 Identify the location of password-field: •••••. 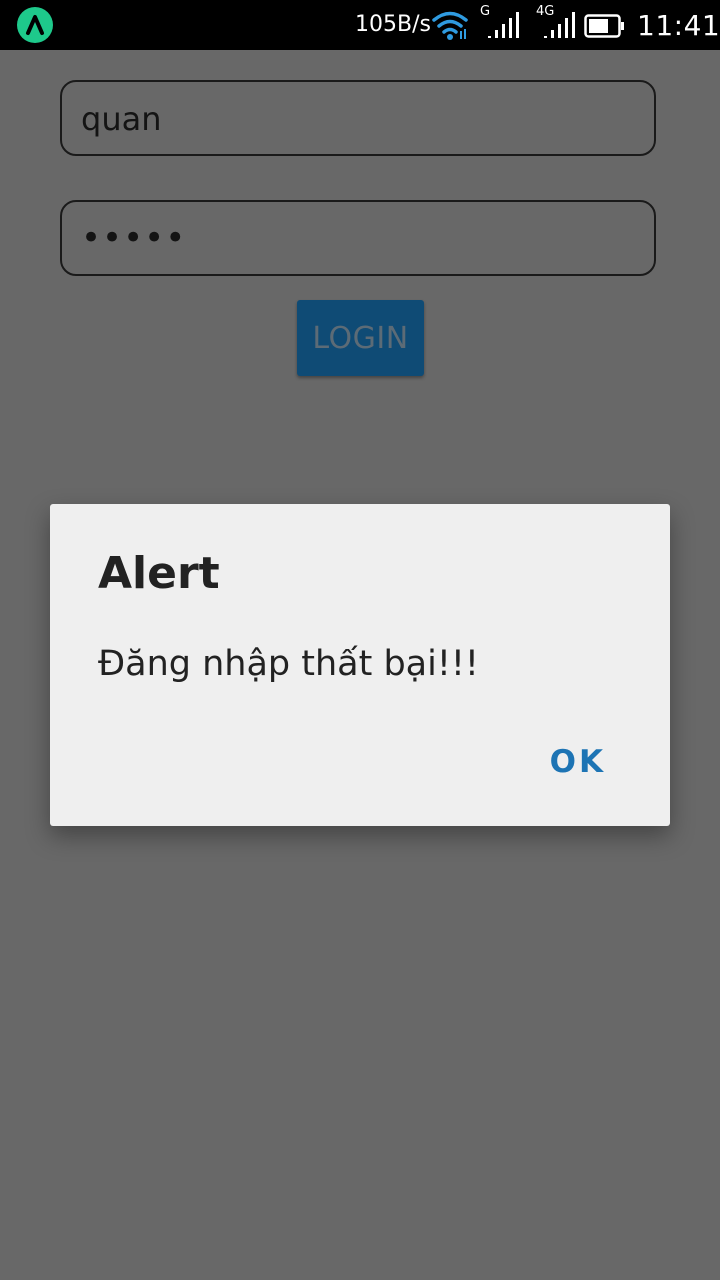
(358, 238).